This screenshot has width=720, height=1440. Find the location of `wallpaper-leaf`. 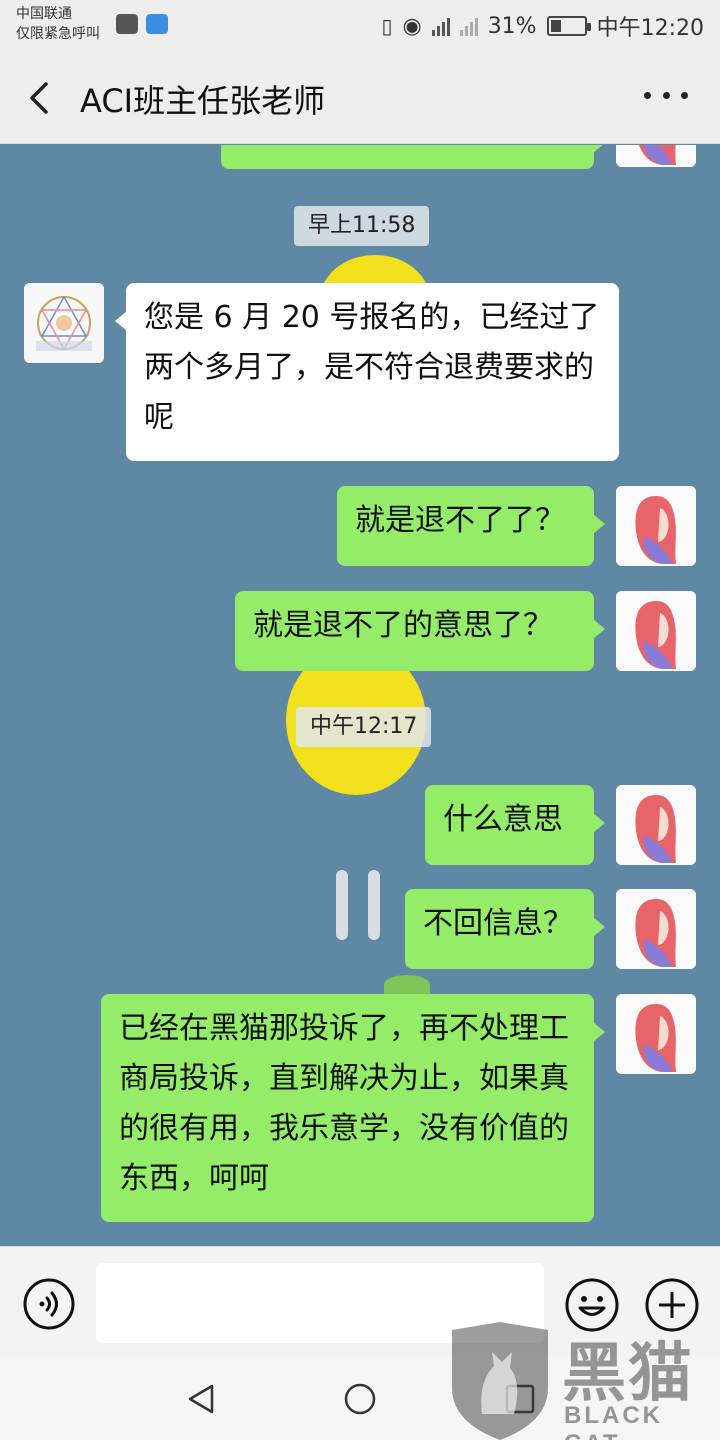

wallpaper-leaf is located at coordinates (407, 985).